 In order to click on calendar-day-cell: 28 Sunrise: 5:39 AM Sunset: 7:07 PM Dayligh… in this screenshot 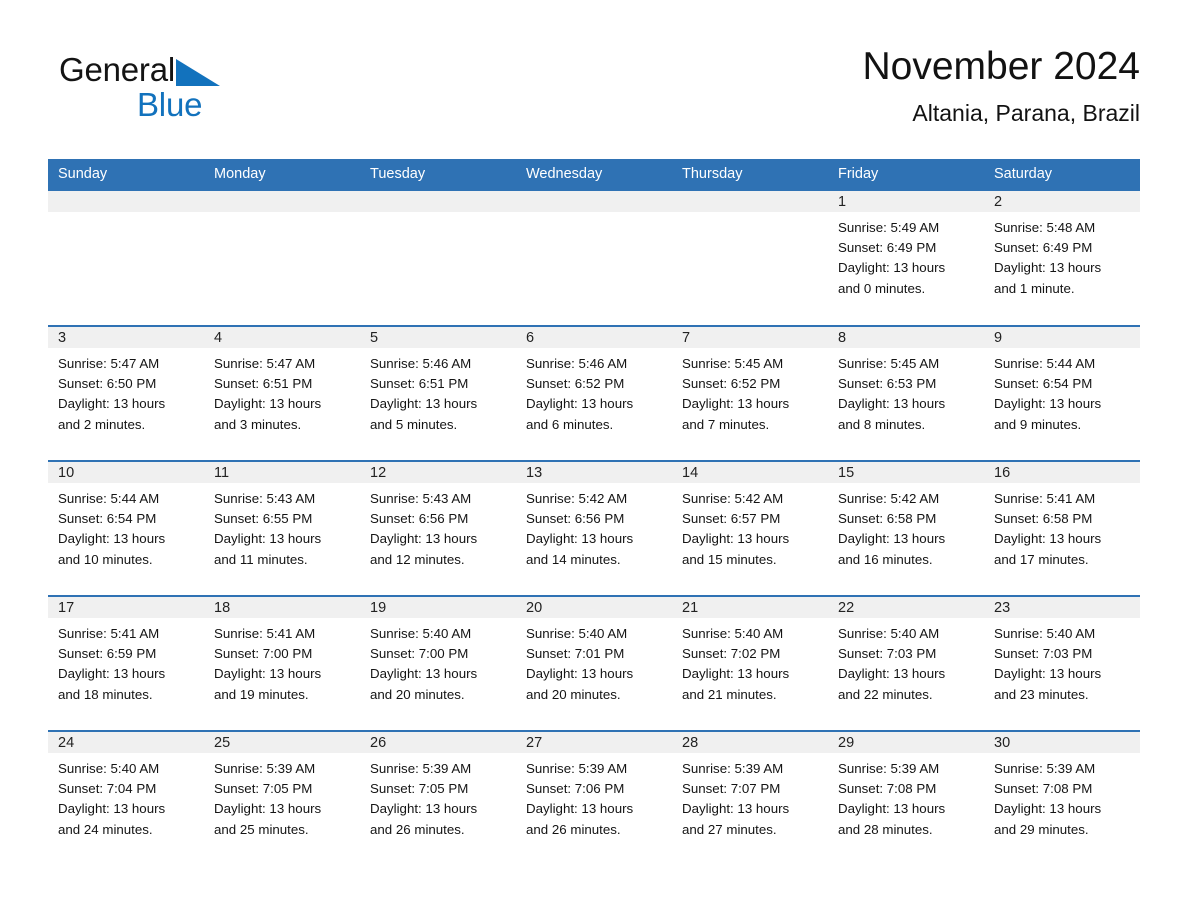, I will do `click(750, 798)`.